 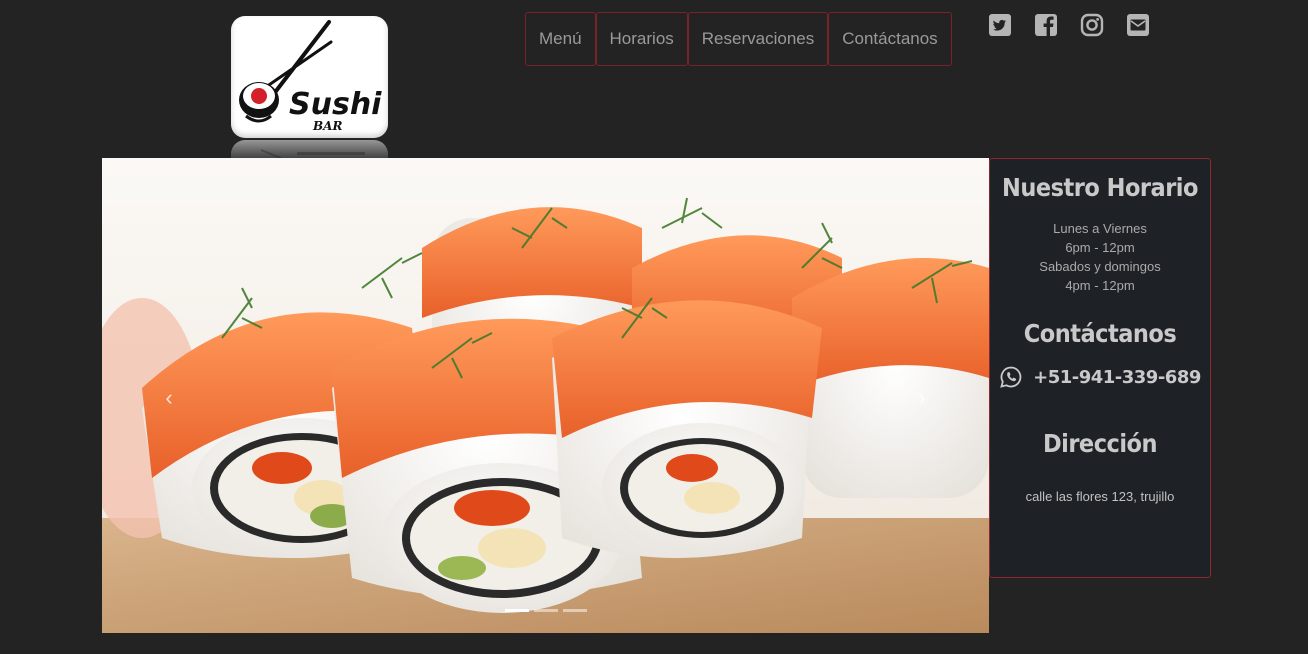 I want to click on weekday-hours: 6pm - 12pm, so click(x=1100, y=247).